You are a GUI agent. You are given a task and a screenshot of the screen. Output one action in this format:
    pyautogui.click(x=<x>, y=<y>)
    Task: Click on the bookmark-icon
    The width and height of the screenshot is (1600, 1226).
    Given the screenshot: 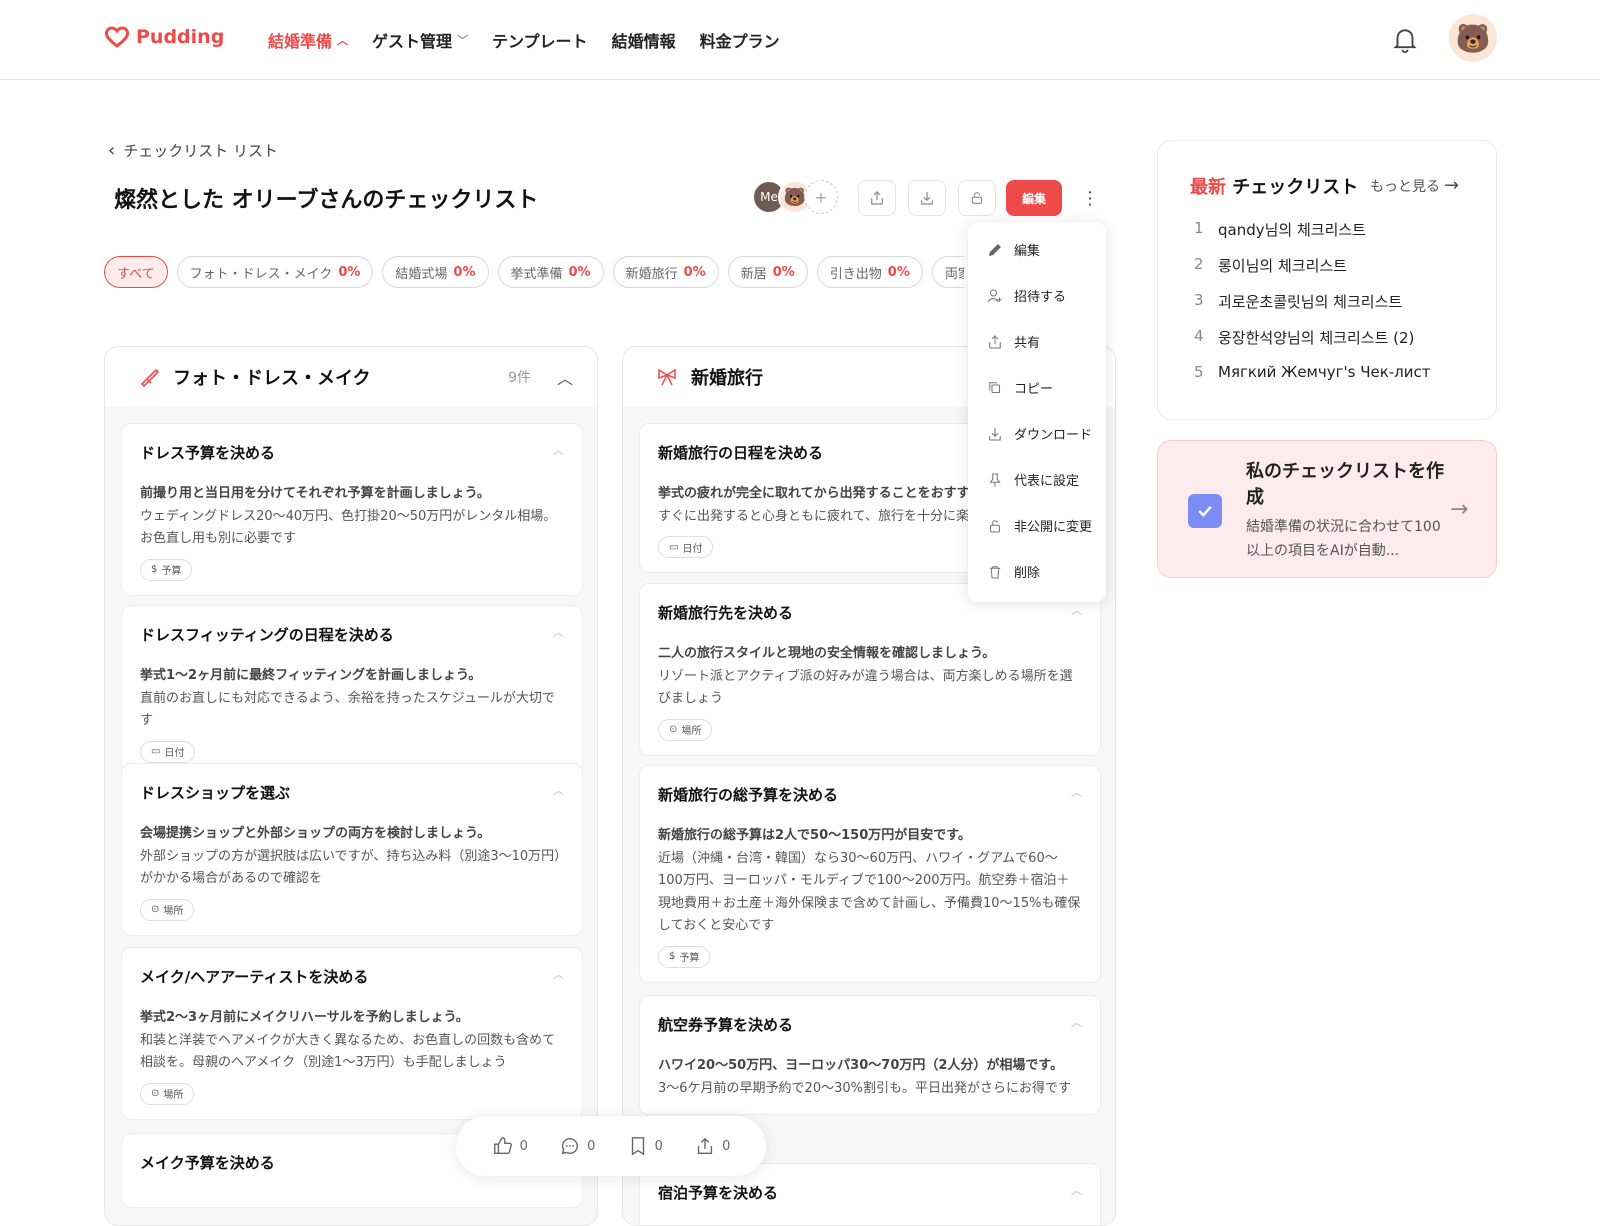 What is the action you would take?
    pyautogui.click(x=637, y=1146)
    